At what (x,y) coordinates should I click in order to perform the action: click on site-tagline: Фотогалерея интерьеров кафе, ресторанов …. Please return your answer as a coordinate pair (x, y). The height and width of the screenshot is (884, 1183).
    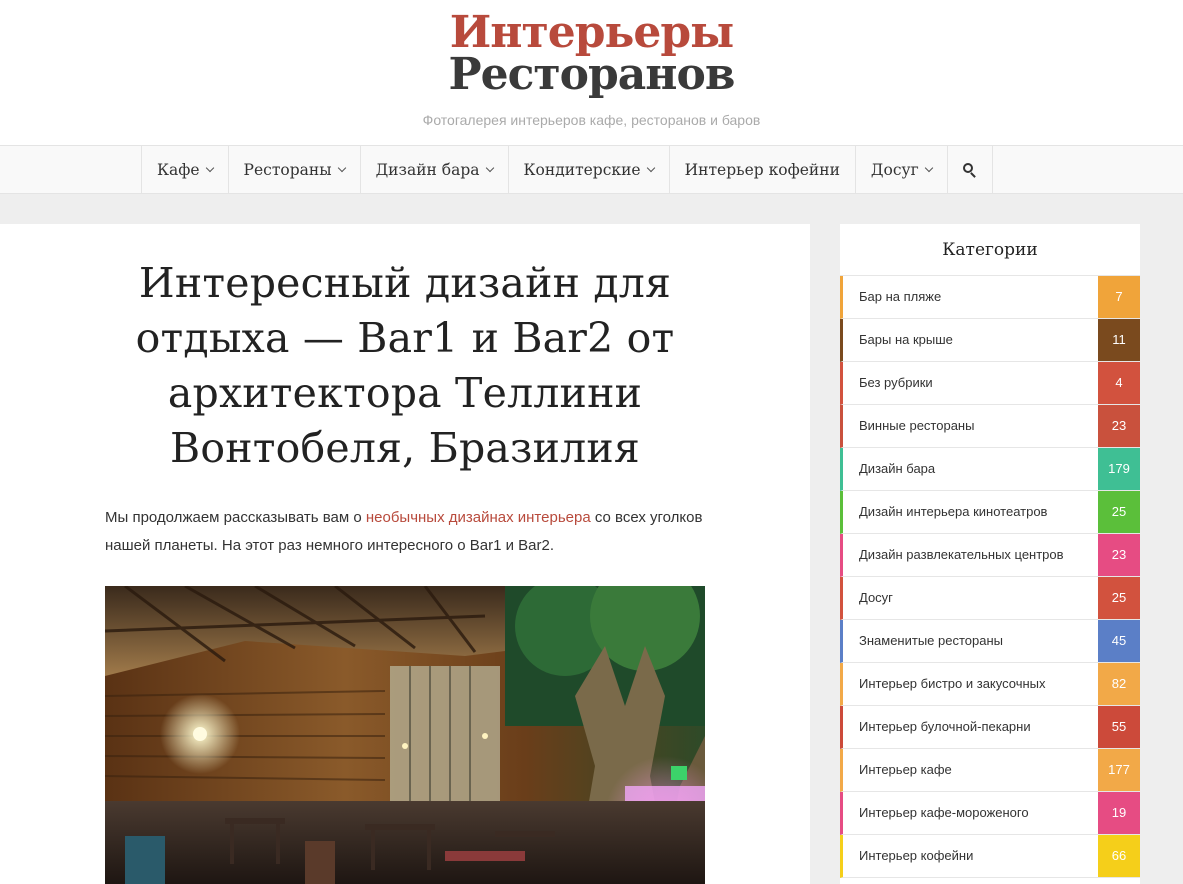
    Looking at the image, I should click on (591, 120).